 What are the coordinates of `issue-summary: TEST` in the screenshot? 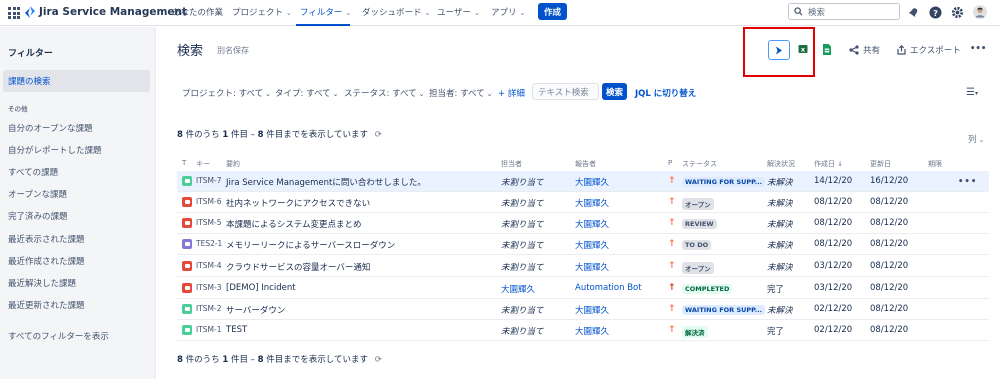 It's located at (236, 330).